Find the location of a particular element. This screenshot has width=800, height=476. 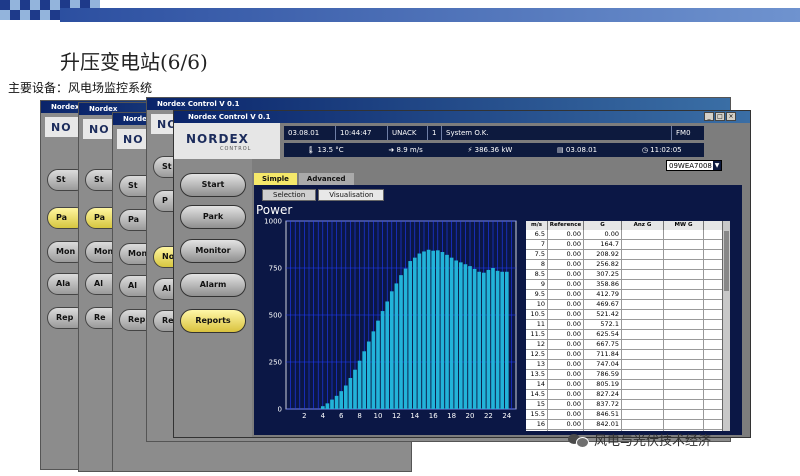

table-row: 8 0.00 256.82 is located at coordinates (628, 265).